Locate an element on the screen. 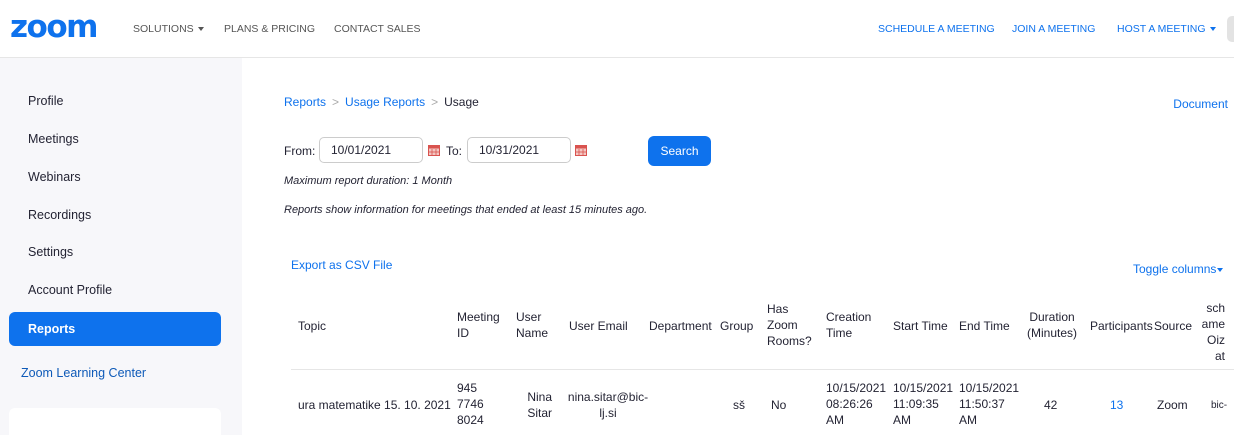  cell-end-time: 10/15/2021 11:50:37 AM is located at coordinates (989, 404).